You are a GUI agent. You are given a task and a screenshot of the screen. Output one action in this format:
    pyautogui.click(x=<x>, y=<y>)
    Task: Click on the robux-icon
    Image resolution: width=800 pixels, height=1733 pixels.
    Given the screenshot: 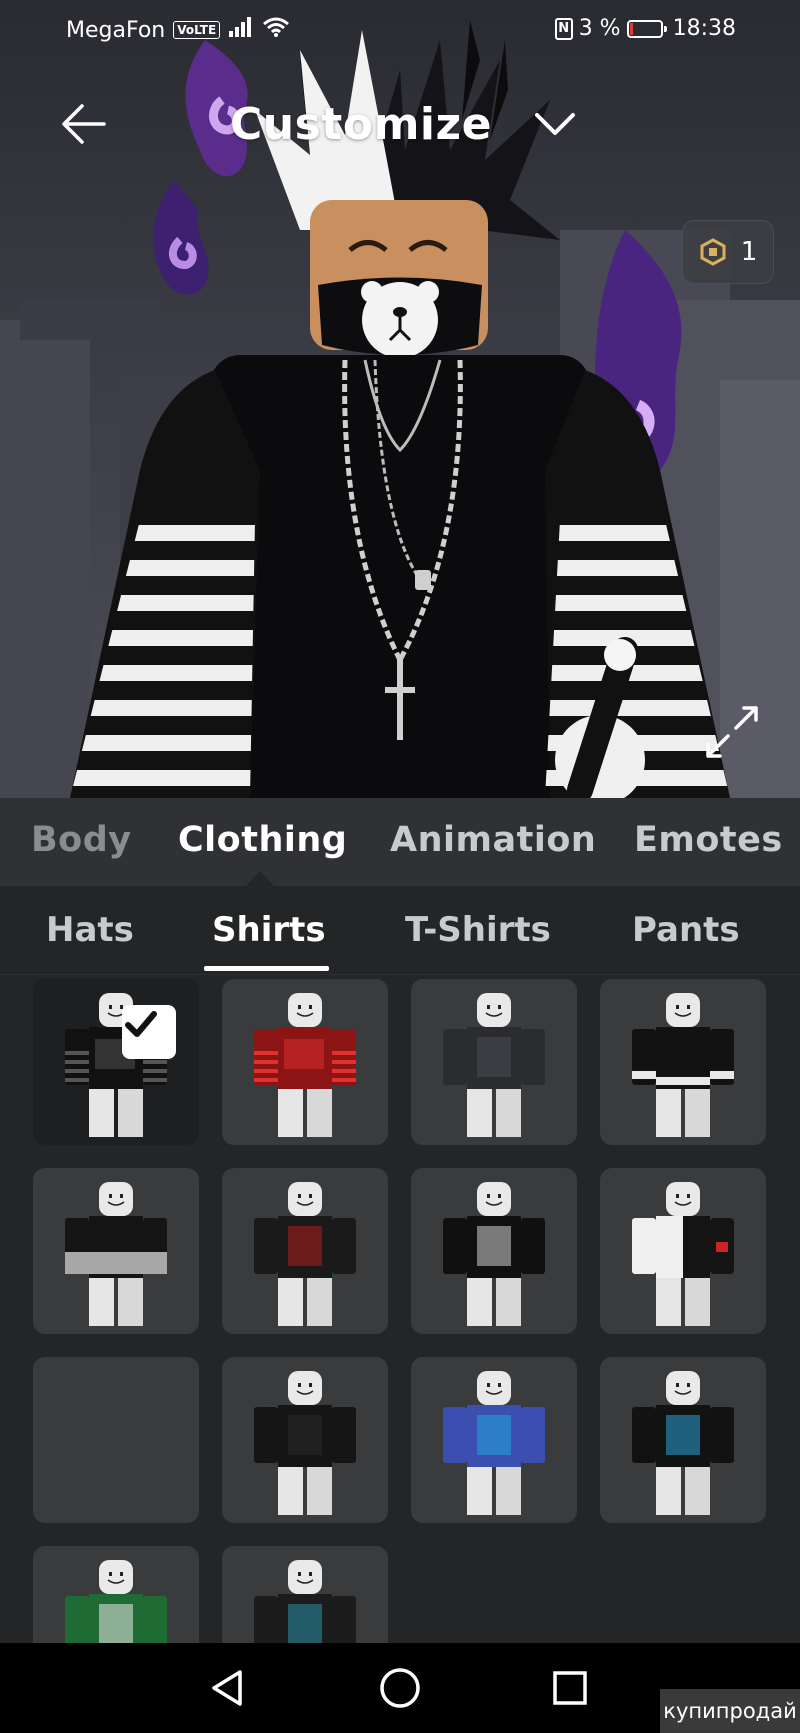 What is the action you would take?
    pyautogui.click(x=713, y=252)
    